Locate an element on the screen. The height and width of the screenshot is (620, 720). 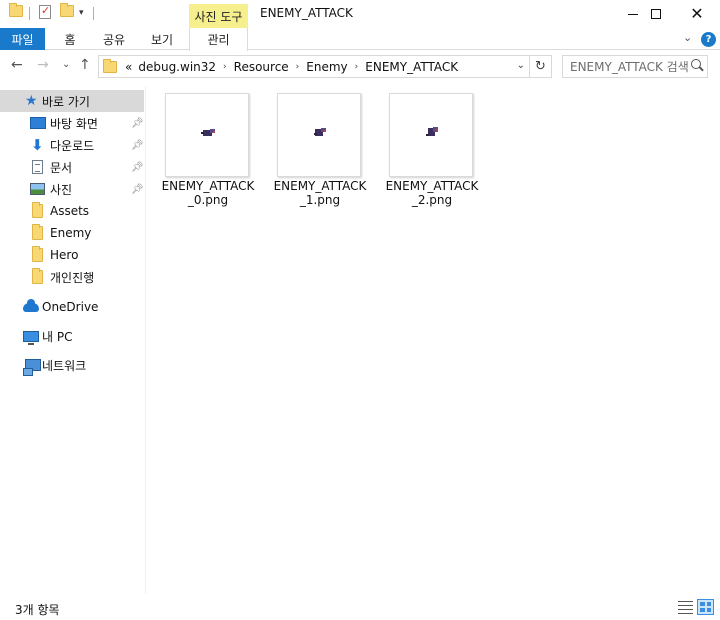
recent-locations-button: ⌄ is located at coordinates (66, 64).